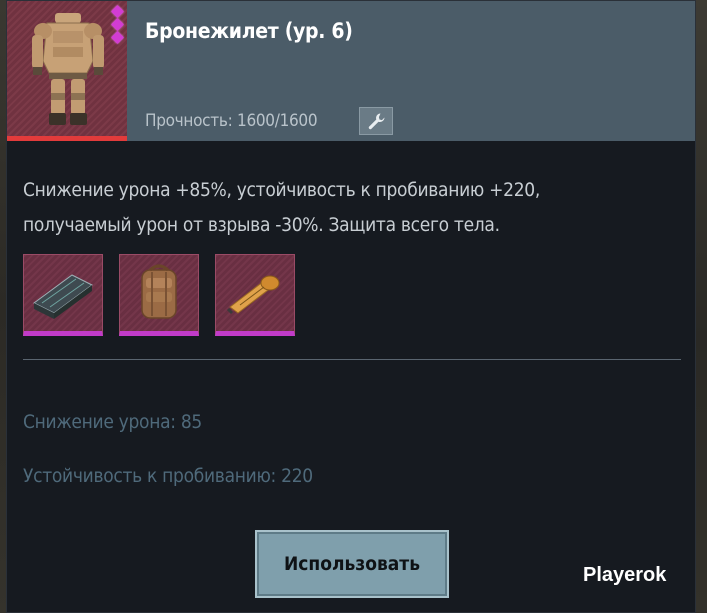 The width and height of the screenshot is (707, 613). Describe the element at coordinates (168, 476) in the screenshot. I see `stat-penetration-resistance: Устойчивость к пробиванию: 220` at that location.